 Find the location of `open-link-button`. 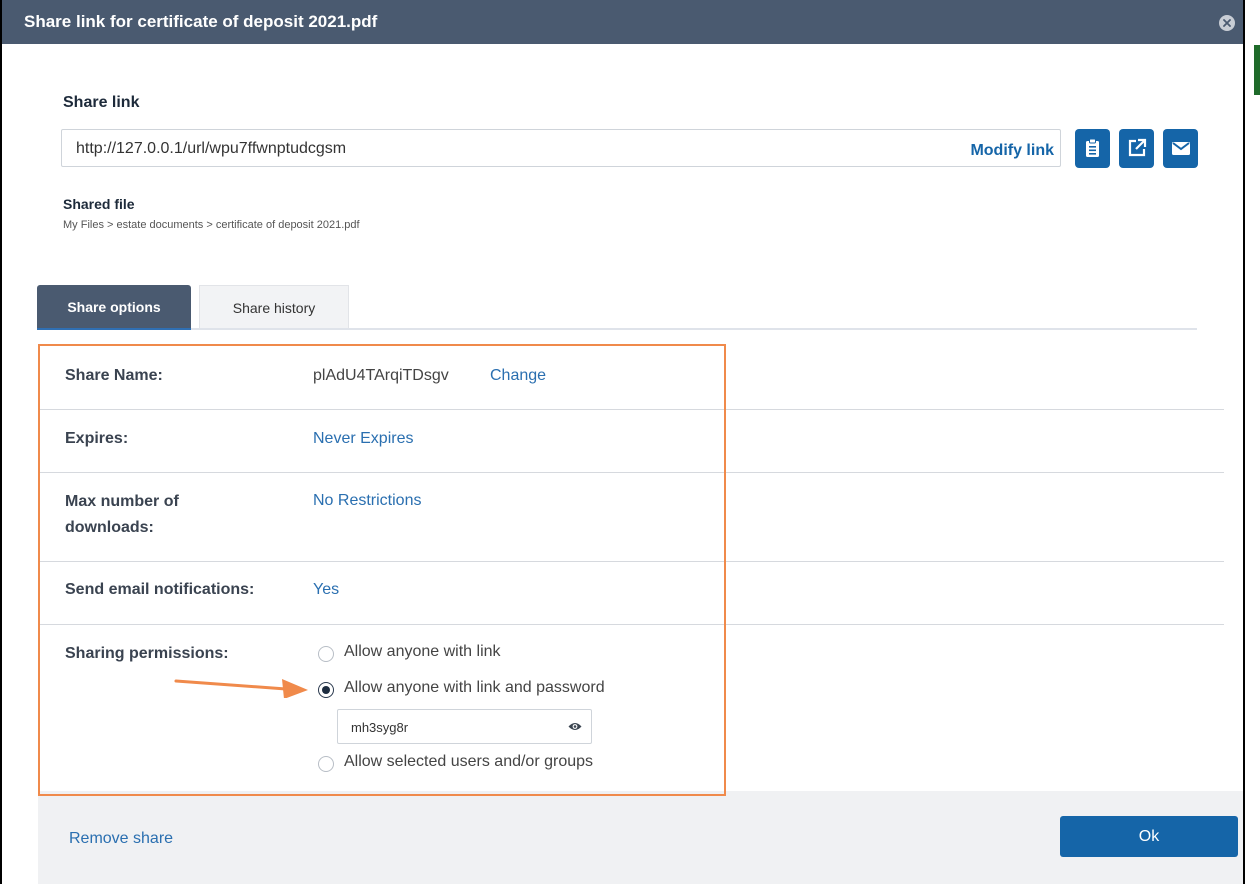

open-link-button is located at coordinates (1136, 148).